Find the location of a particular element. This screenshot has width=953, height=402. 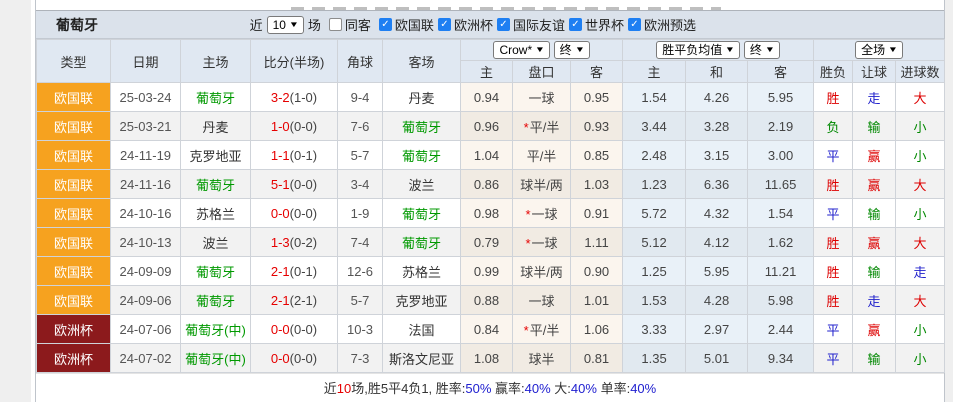

same-away-label: 同客 is located at coordinates (357, 25).